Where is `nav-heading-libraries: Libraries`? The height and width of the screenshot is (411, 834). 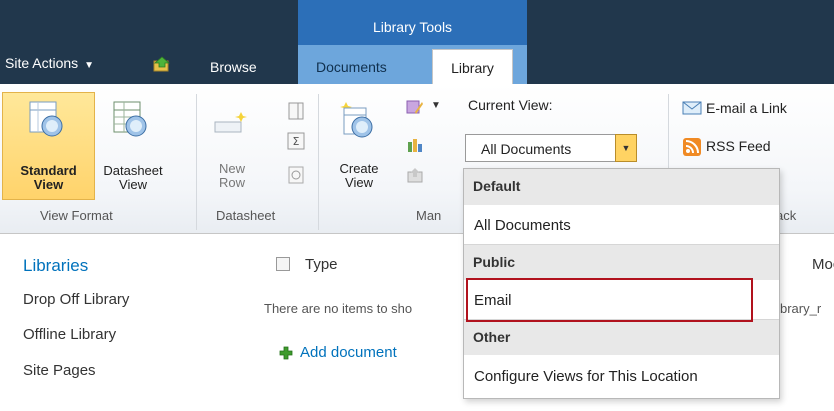
nav-heading-libraries: Libraries is located at coordinates (55, 266).